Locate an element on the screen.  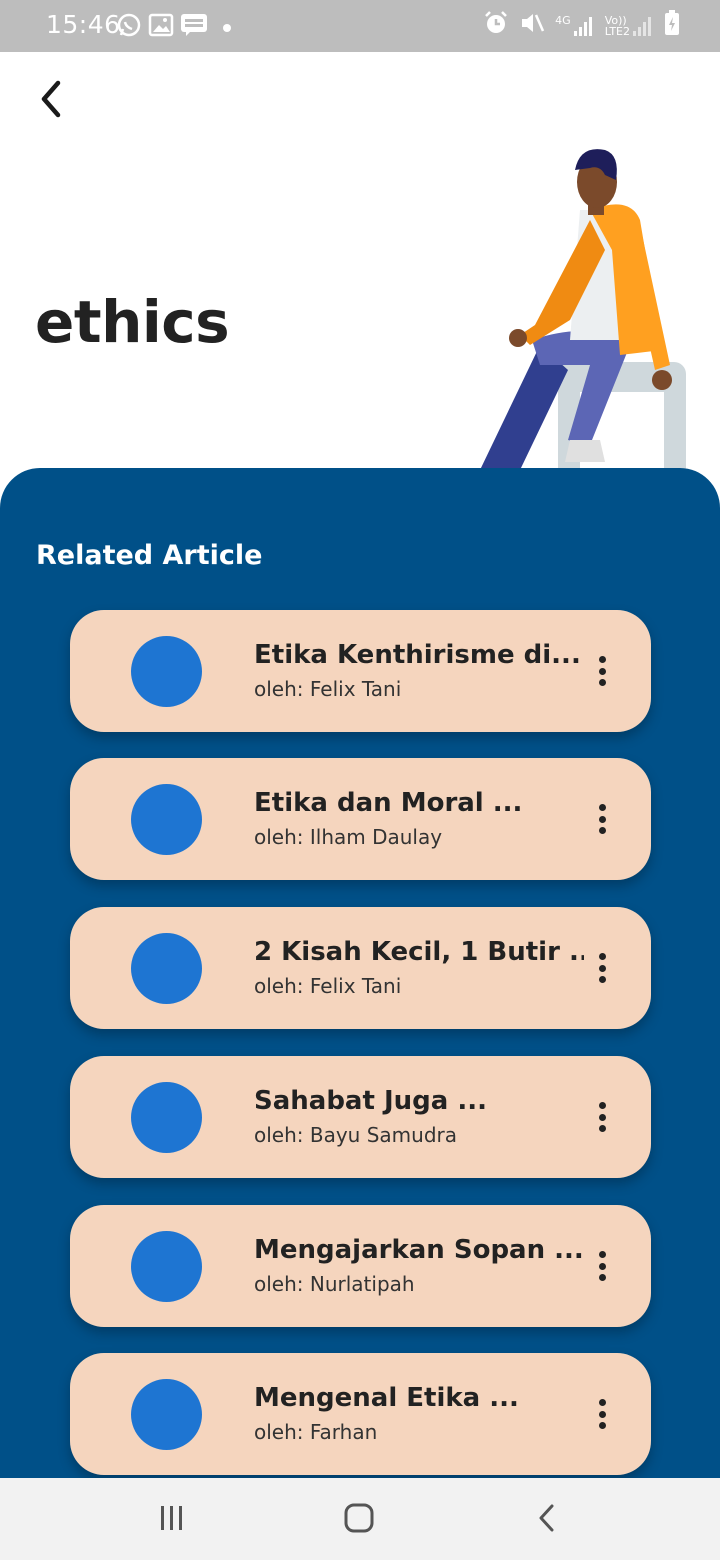
back-nav-icon is located at coordinates (547, 1520).